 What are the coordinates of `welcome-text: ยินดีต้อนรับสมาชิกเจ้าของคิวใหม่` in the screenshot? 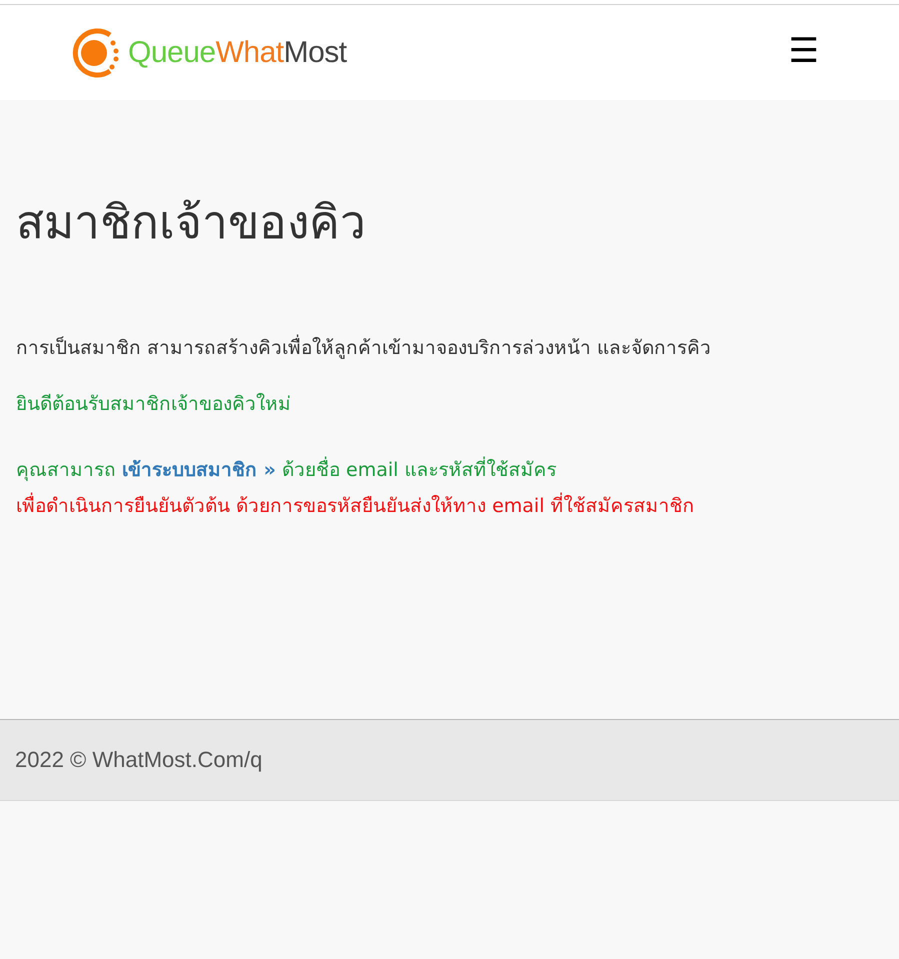 It's located at (154, 405).